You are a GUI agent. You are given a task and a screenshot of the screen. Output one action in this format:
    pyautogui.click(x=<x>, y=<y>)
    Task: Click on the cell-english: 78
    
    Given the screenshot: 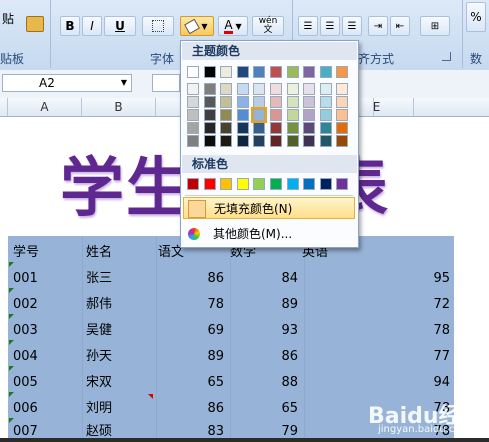 What is the action you would take?
    pyautogui.click(x=425, y=331)
    